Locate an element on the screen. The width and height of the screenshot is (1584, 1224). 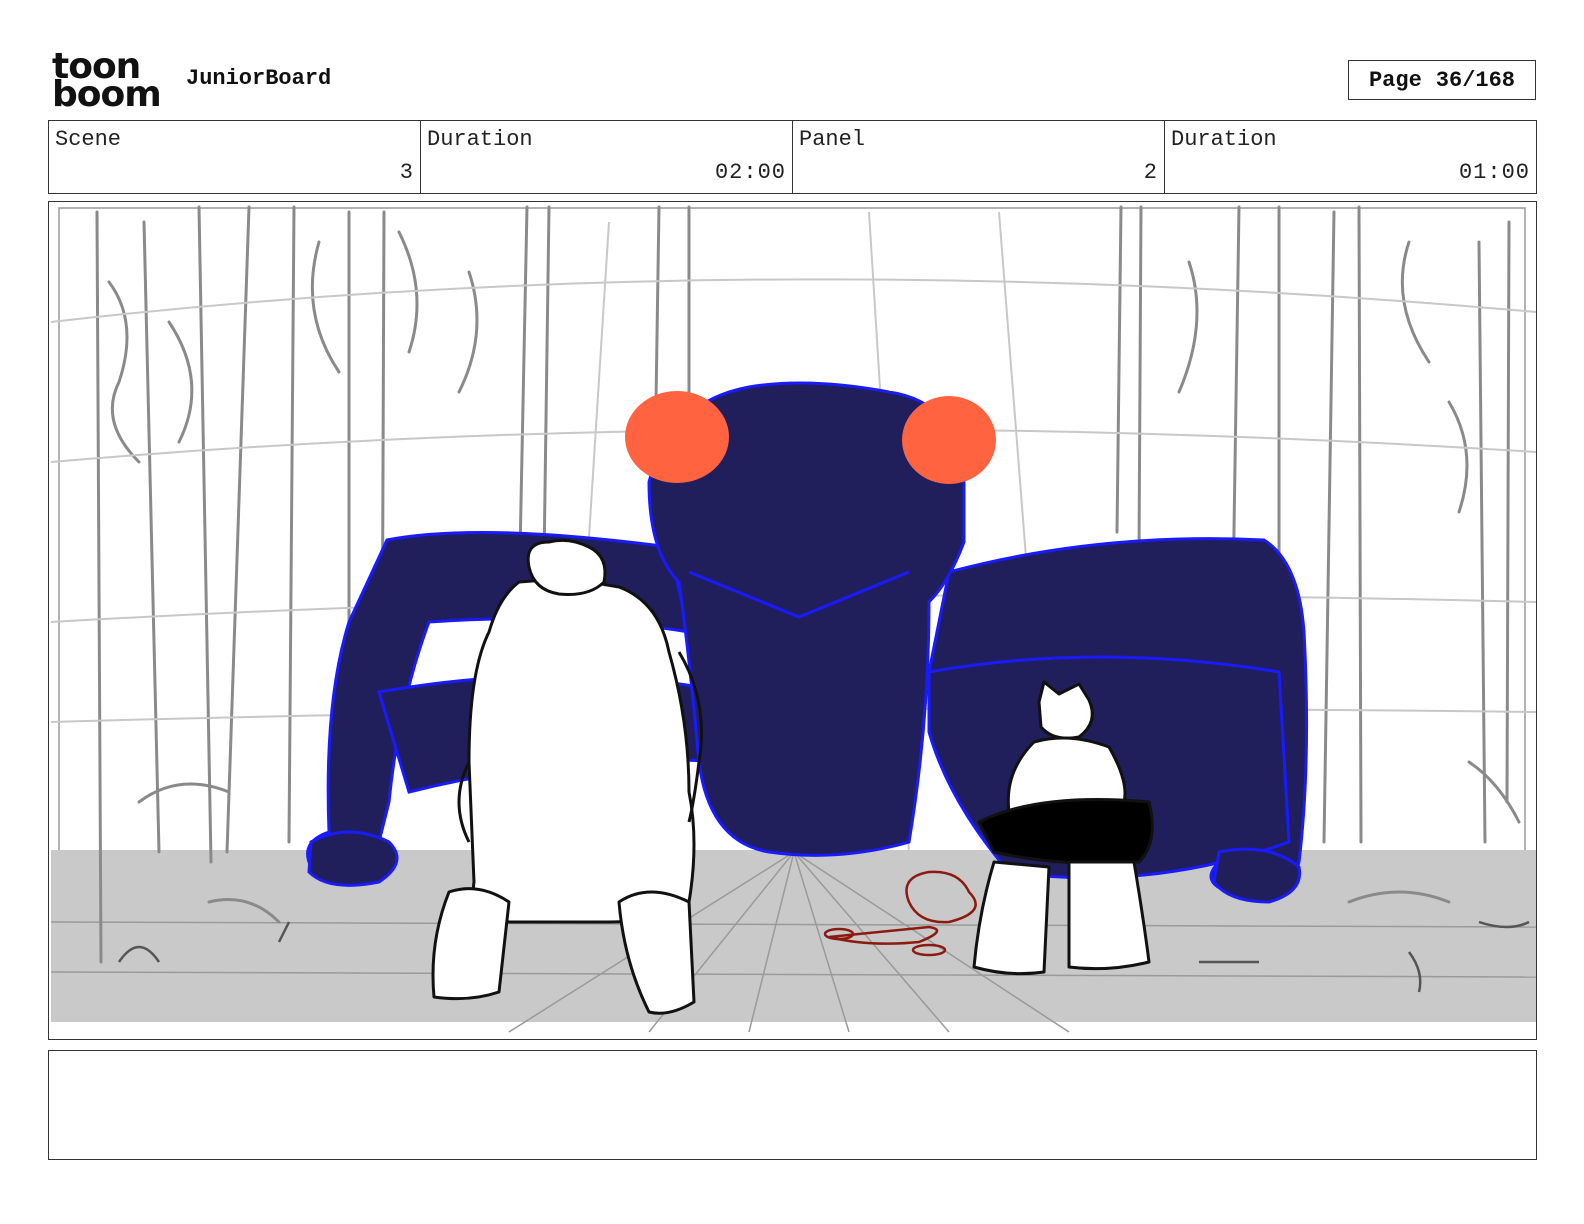
panel-duration-label: Duration is located at coordinates (1224, 139).